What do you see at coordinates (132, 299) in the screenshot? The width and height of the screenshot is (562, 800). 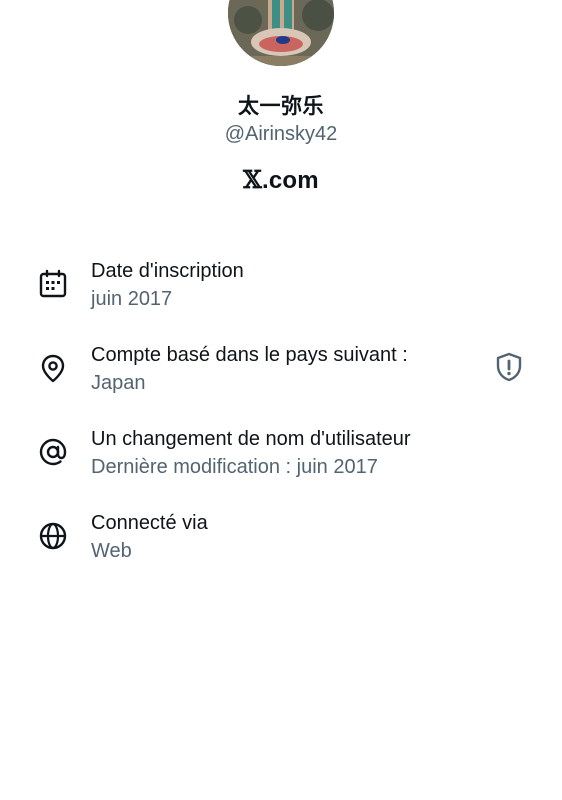 I see `info-value: juin 2017` at bounding box center [132, 299].